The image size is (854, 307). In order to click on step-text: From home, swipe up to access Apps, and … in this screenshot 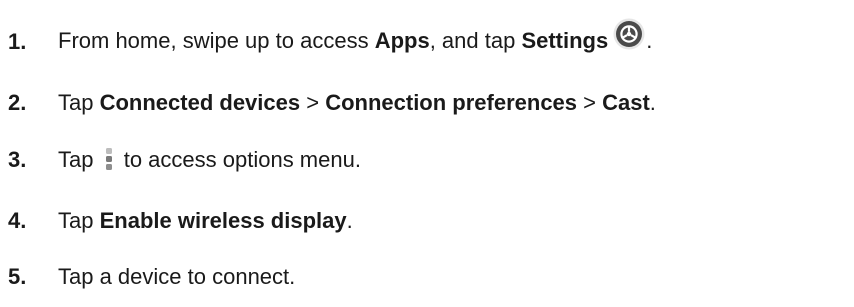, I will do `click(355, 38)`.